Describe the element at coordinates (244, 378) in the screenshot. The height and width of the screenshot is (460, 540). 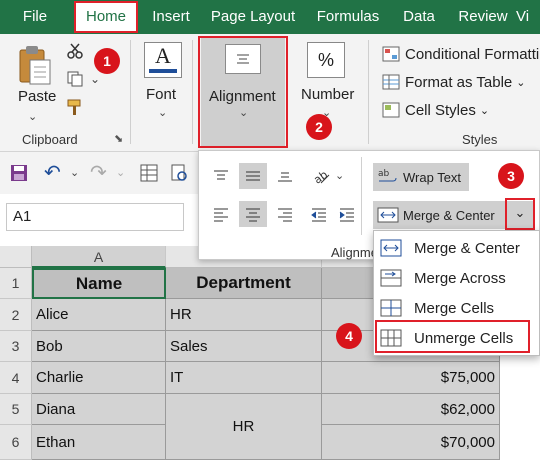
I see `cell-department: IT` at that location.